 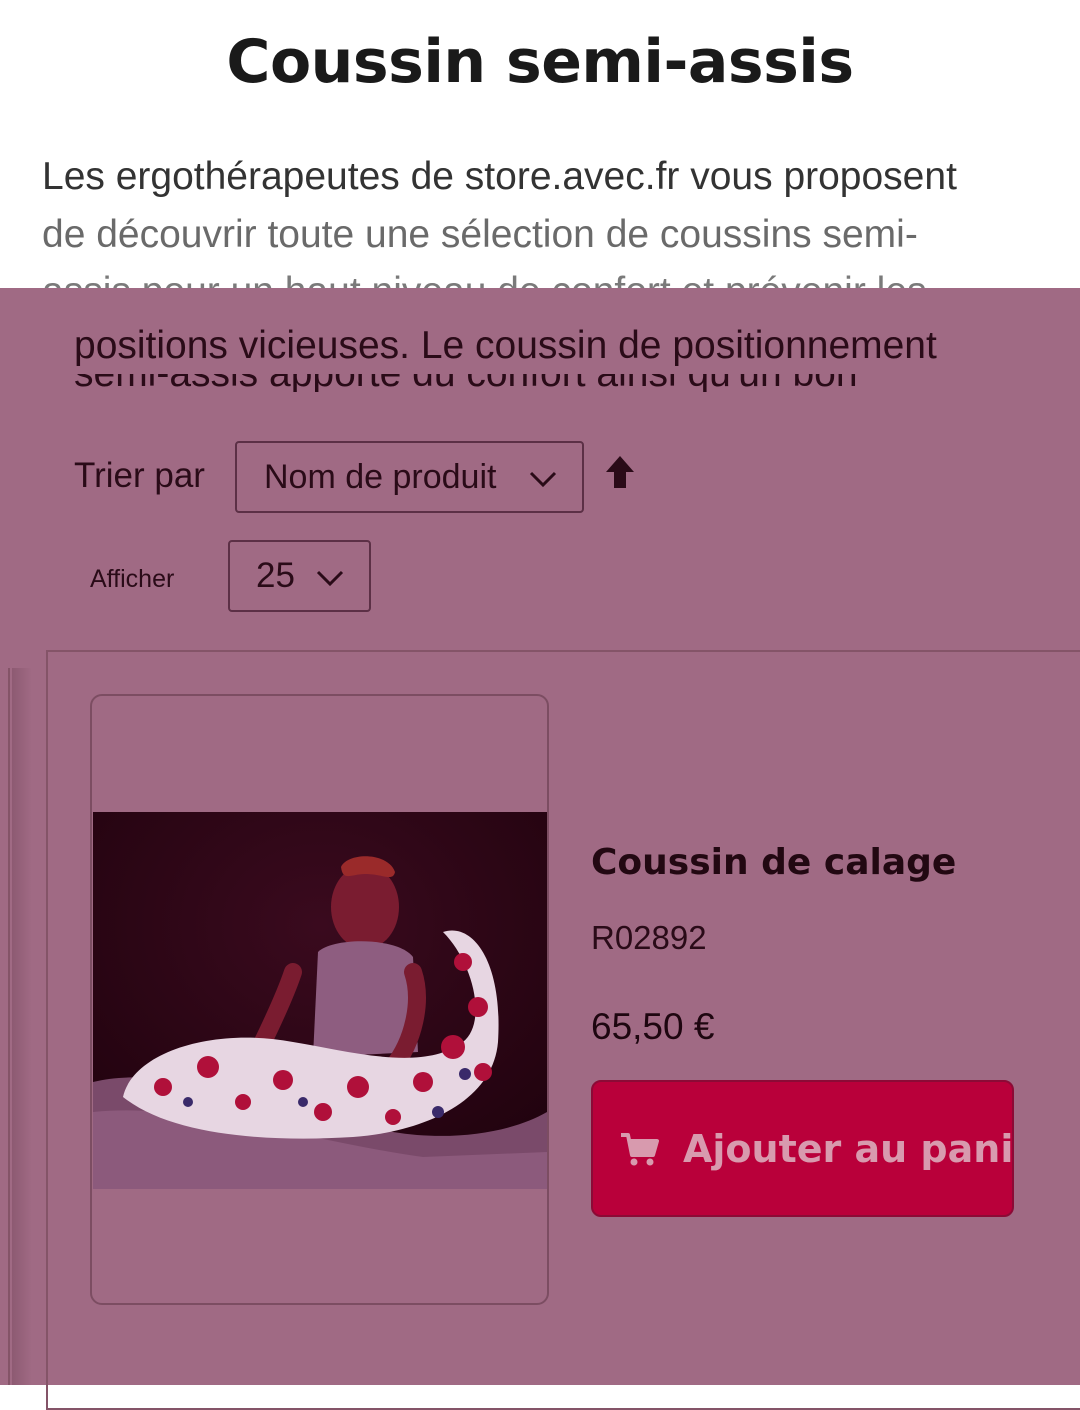 I want to click on page-title: Coussin semi-assis, so click(x=540, y=62).